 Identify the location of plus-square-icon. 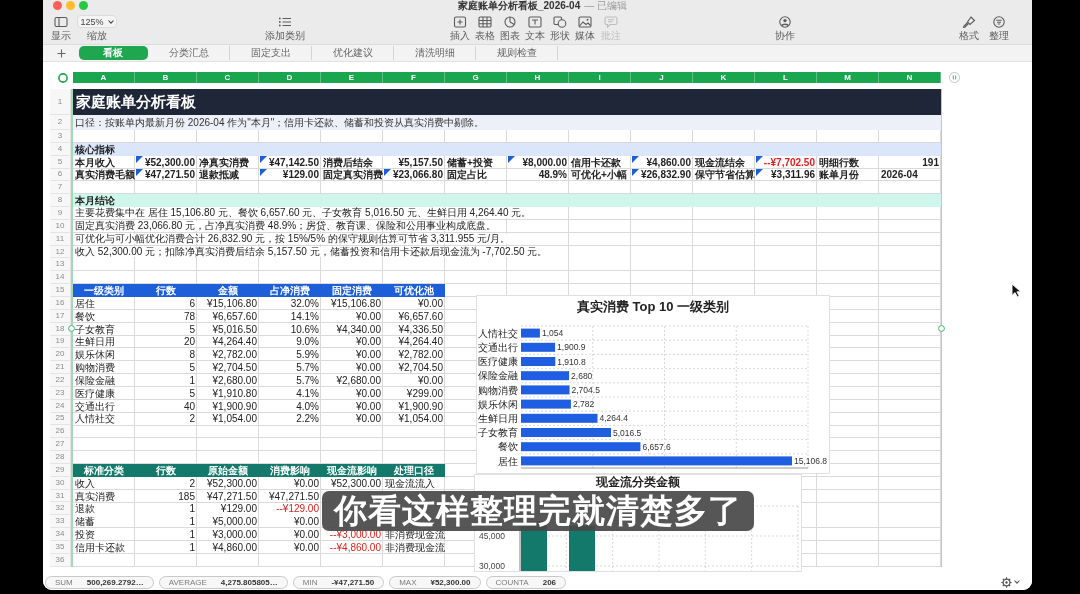
(459, 22).